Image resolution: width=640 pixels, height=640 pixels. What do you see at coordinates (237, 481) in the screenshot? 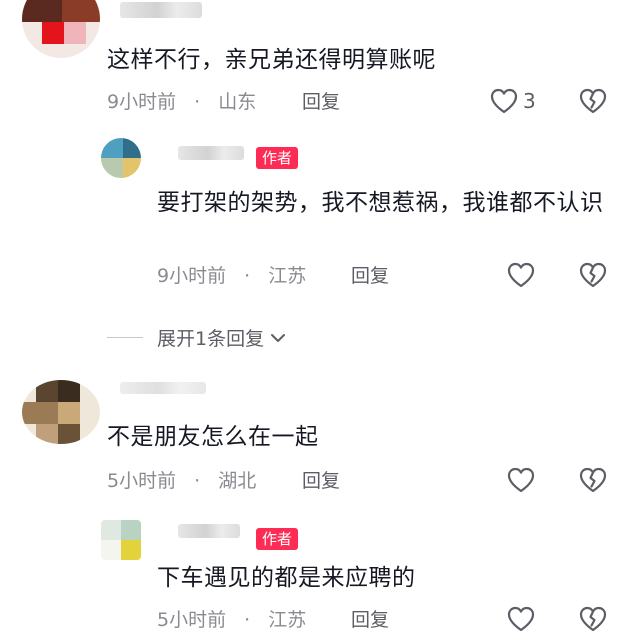
I see `comment-location: 湖北` at bounding box center [237, 481].